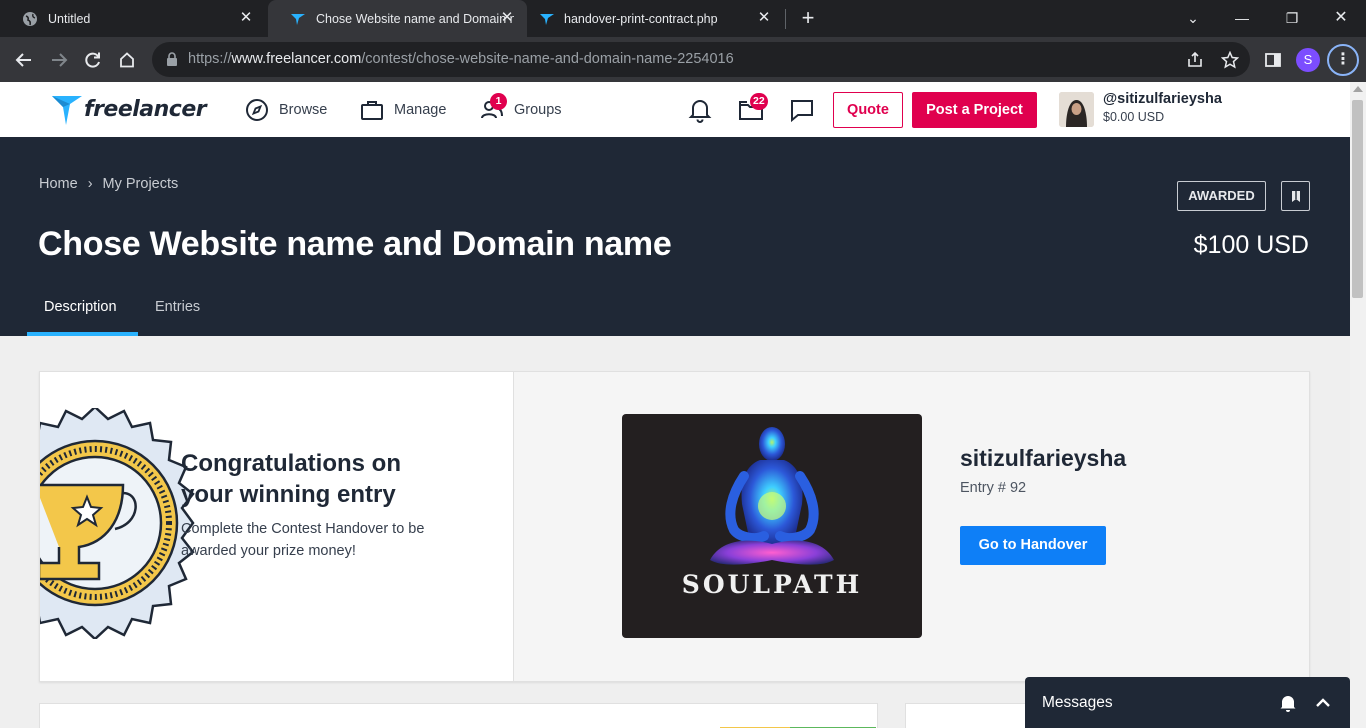 The width and height of the screenshot is (1366, 728). I want to click on chat-bubble-icon, so click(802, 110).